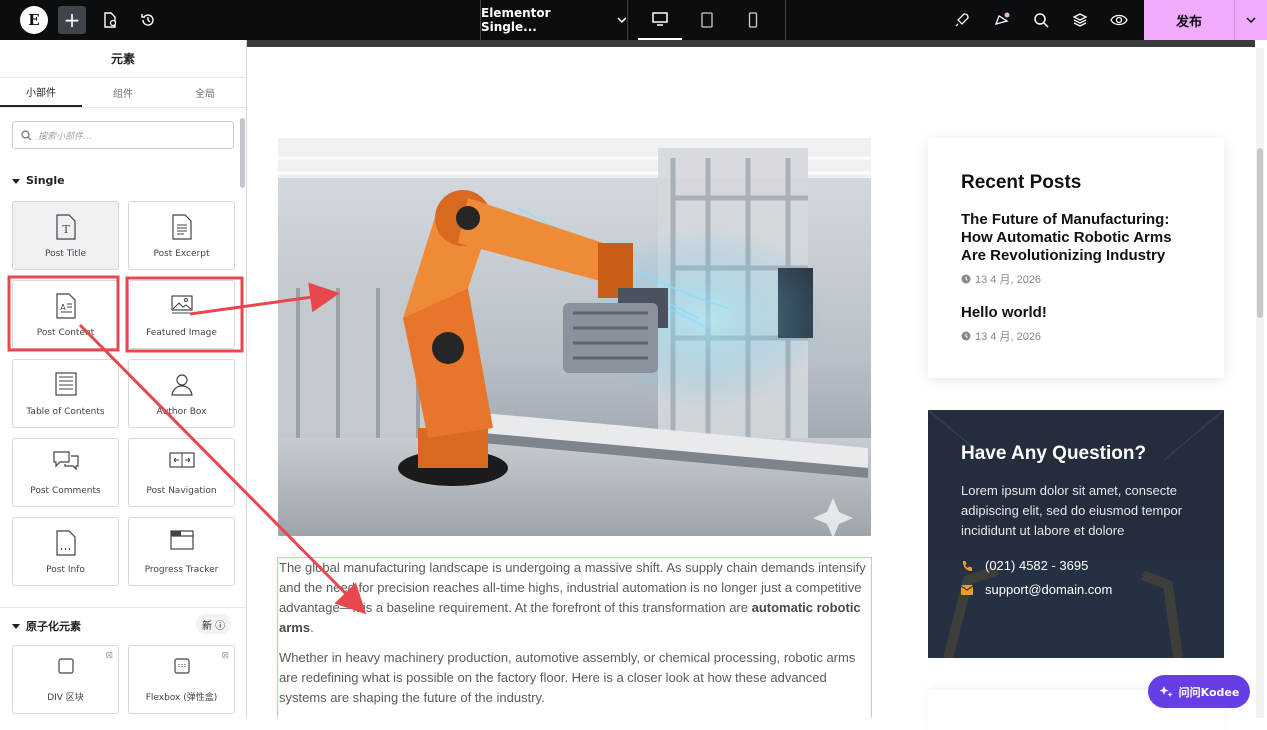 The height and width of the screenshot is (730, 1267). What do you see at coordinates (65, 393) in the screenshot?
I see `widget-table-of-contents: Table of Contents` at bounding box center [65, 393].